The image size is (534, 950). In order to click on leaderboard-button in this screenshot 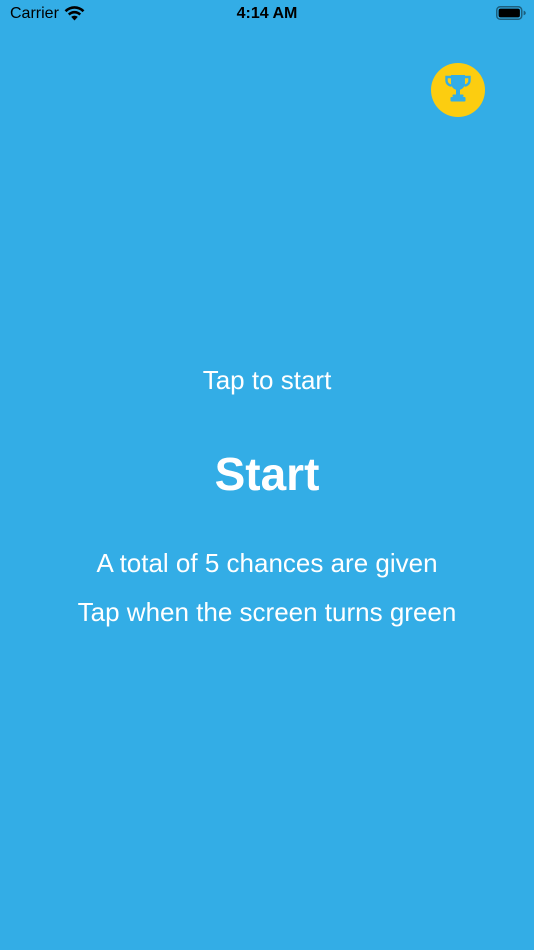, I will do `click(458, 90)`.